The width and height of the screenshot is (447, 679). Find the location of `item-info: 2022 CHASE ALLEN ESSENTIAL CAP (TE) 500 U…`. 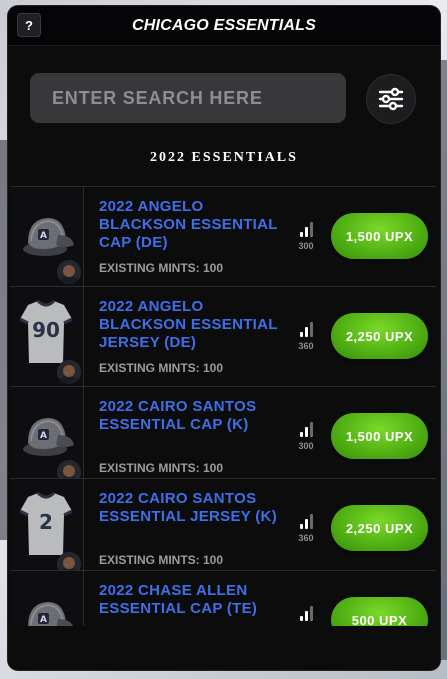

item-info: 2022 CHASE ALLEN ESSENTIAL CAP (TE) 500 U… is located at coordinates (260, 598).